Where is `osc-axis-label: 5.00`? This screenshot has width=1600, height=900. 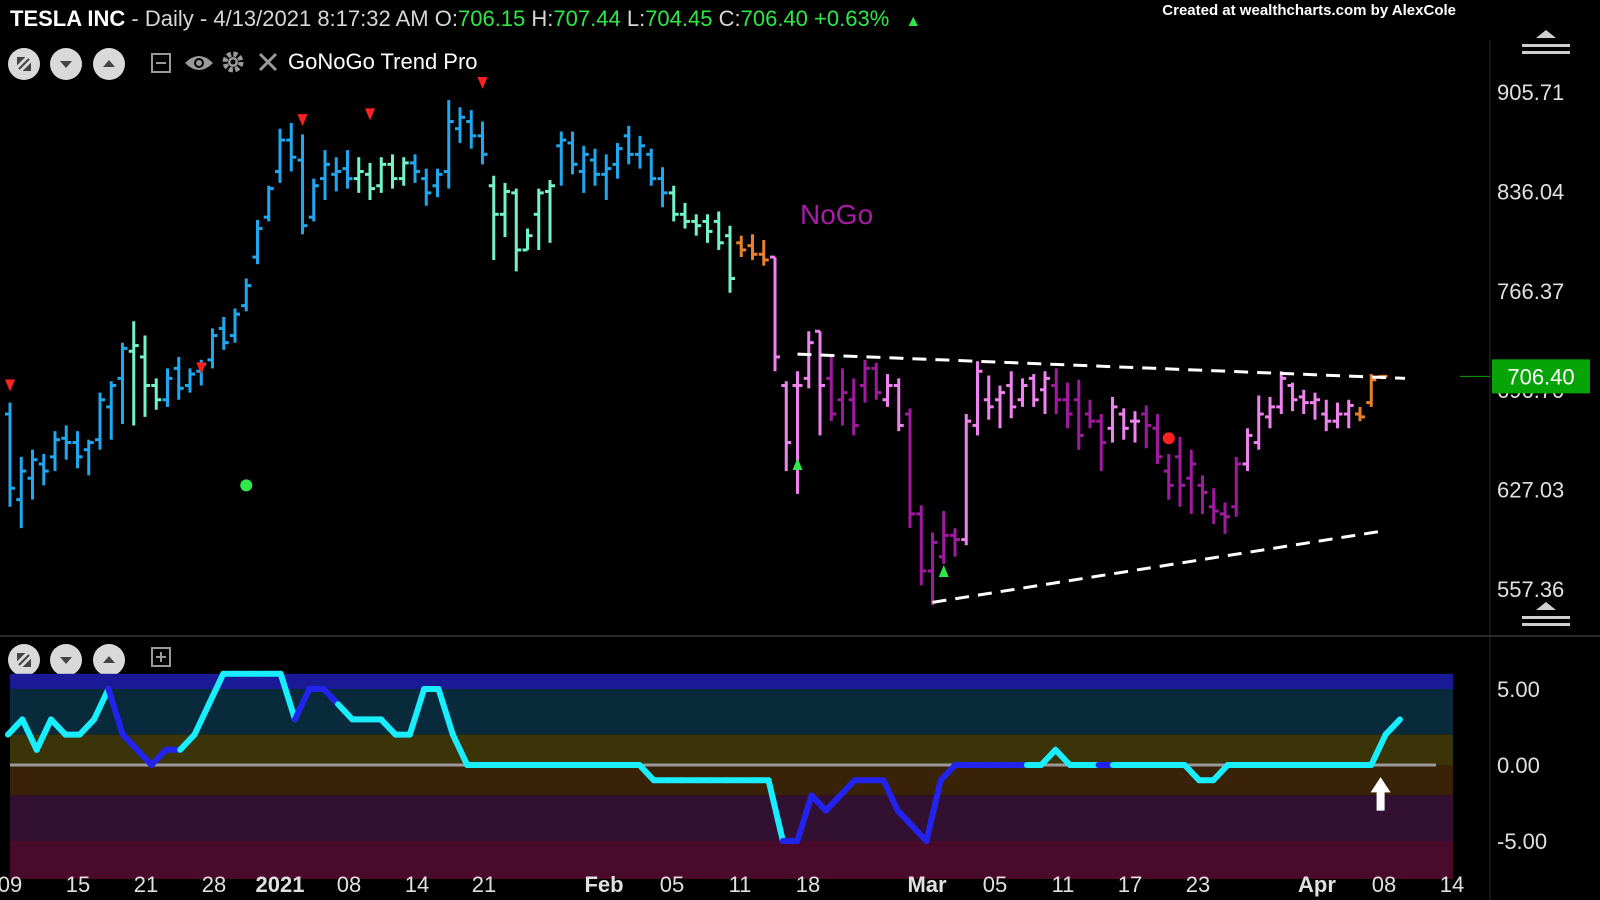 osc-axis-label: 5.00 is located at coordinates (1518, 689).